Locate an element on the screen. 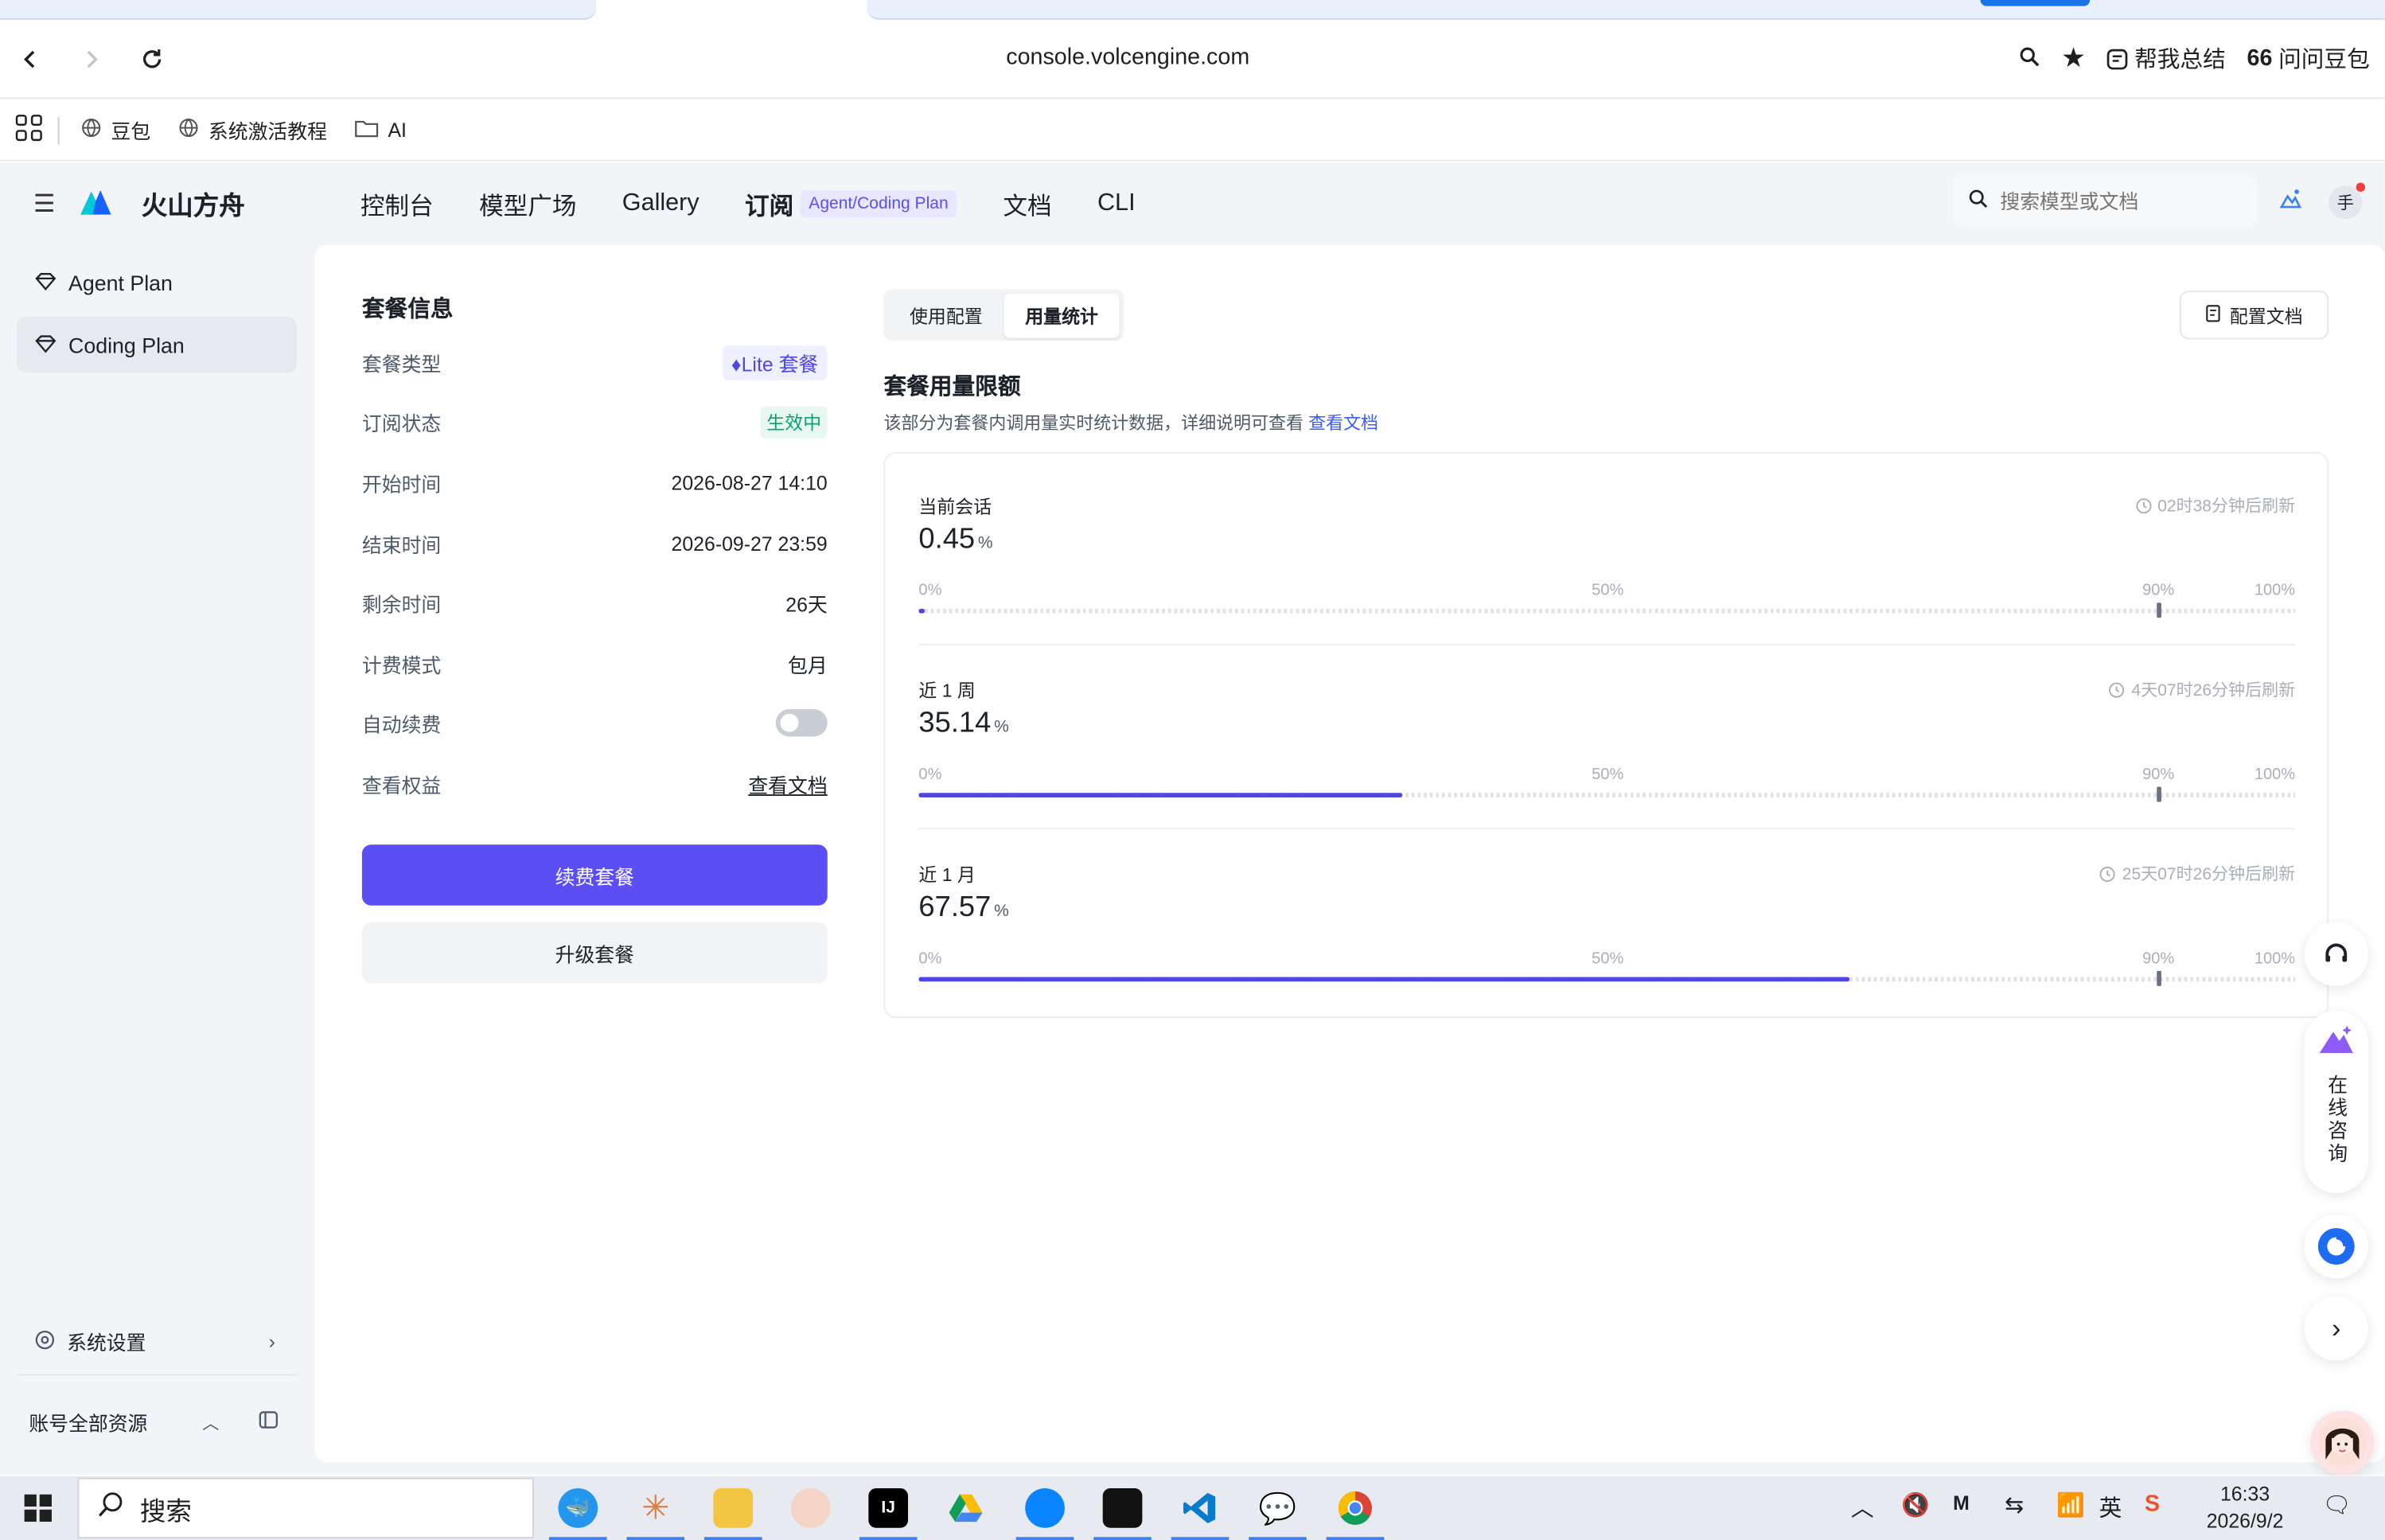 The image size is (2385, 1540). file-explorer-icon is located at coordinates (732, 1514).